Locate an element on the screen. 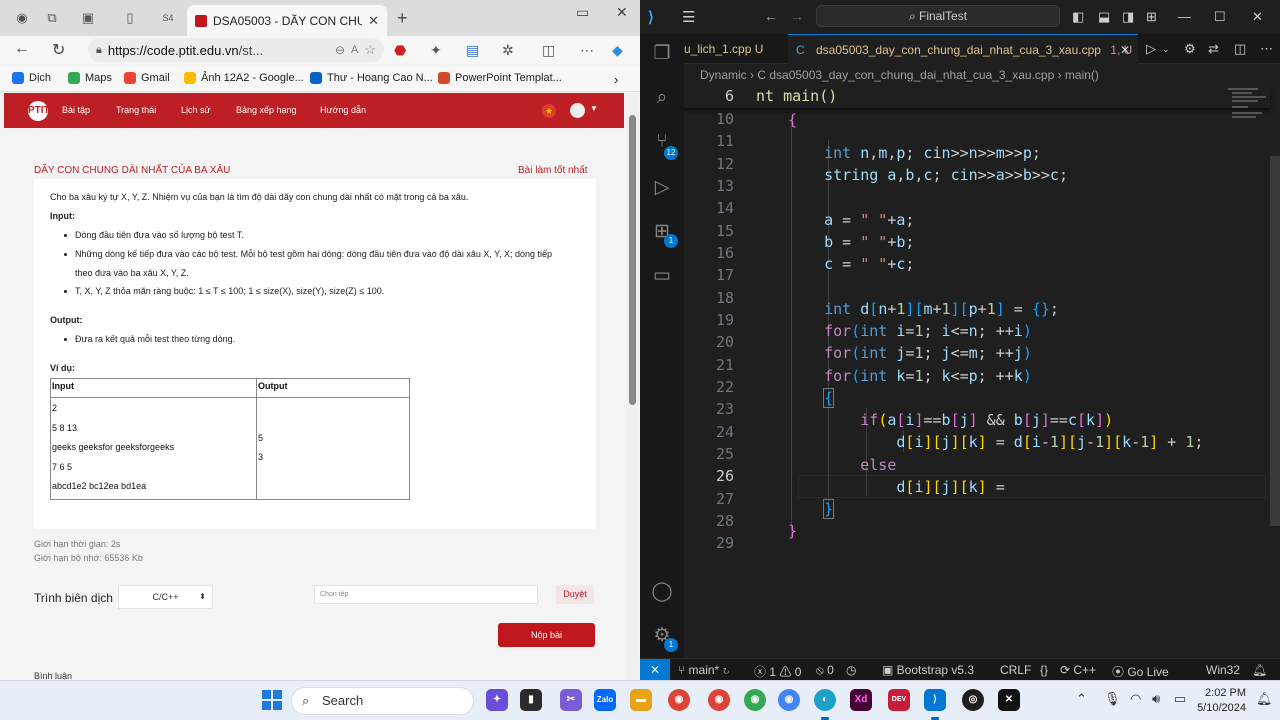 This screenshot has width=1280, height=720. vietnam-flag-icon: ★ is located at coordinates (549, 111).